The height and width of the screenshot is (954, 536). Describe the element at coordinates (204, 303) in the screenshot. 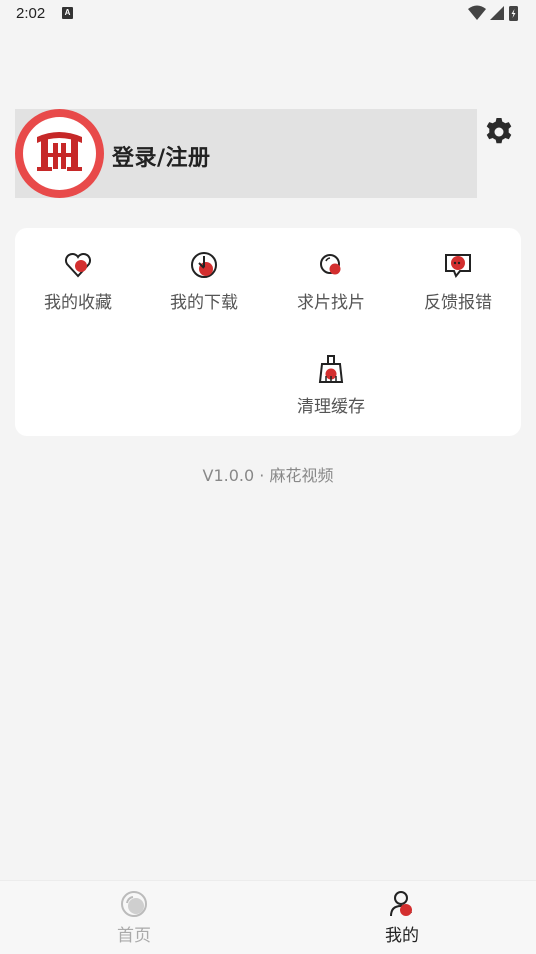

I see `menu-item-label: 我的下载` at that location.